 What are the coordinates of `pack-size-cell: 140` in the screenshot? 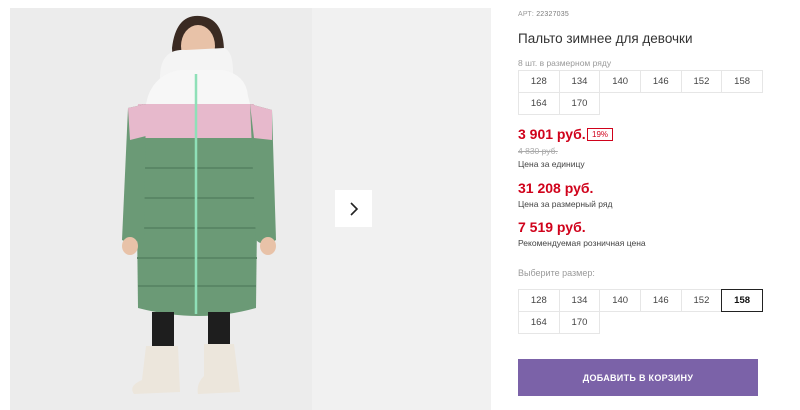 It's located at (620, 81).